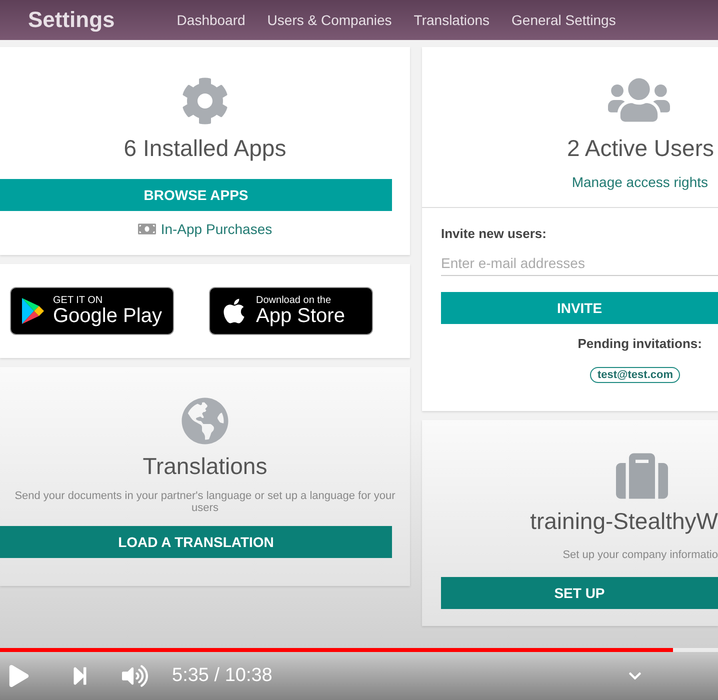 This screenshot has height=700, width=718. Describe the element at coordinates (71, 20) in the screenshot. I see `app-title: Settings` at that location.